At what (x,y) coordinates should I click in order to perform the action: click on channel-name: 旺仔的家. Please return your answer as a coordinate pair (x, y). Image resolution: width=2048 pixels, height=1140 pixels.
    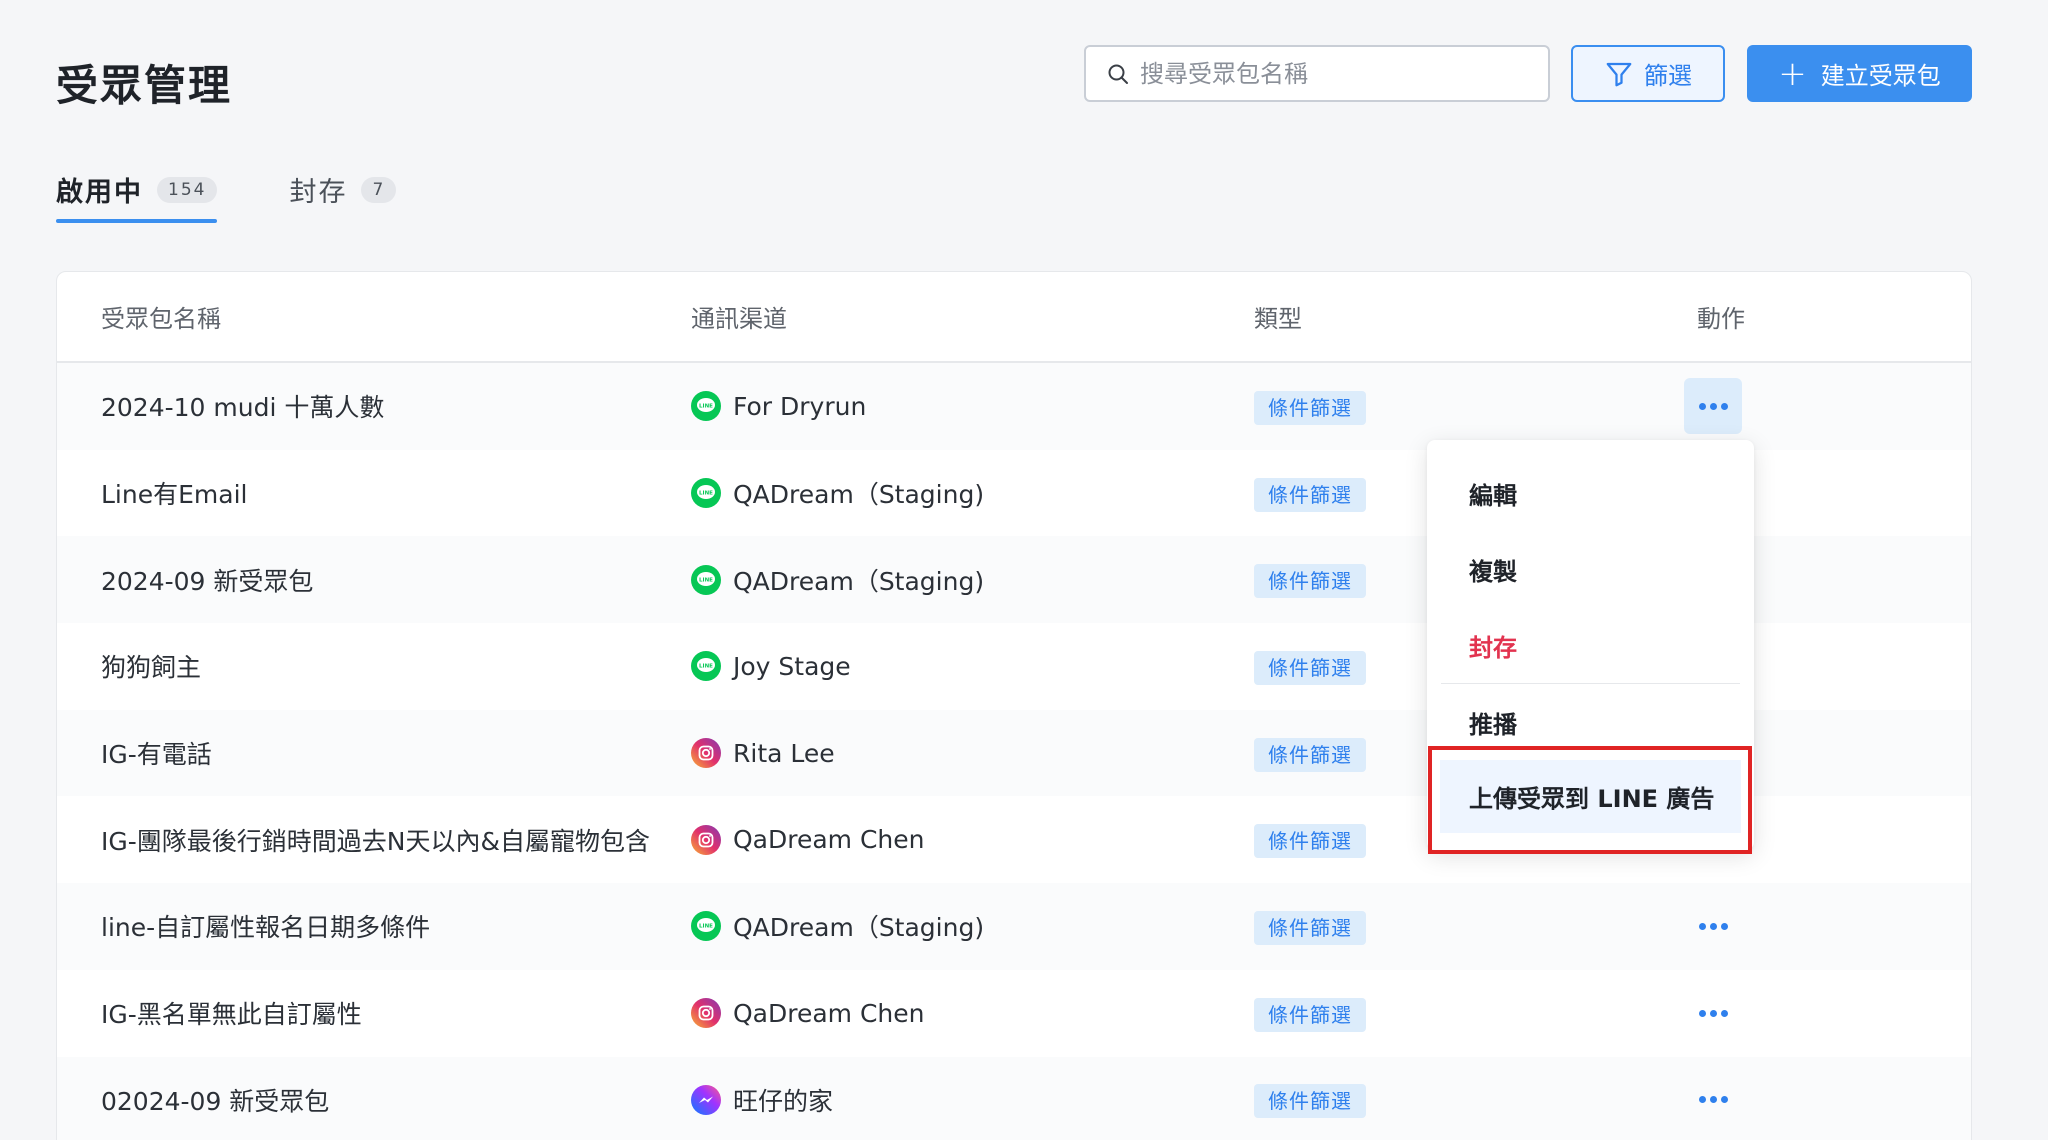
    Looking at the image, I should click on (783, 1101).